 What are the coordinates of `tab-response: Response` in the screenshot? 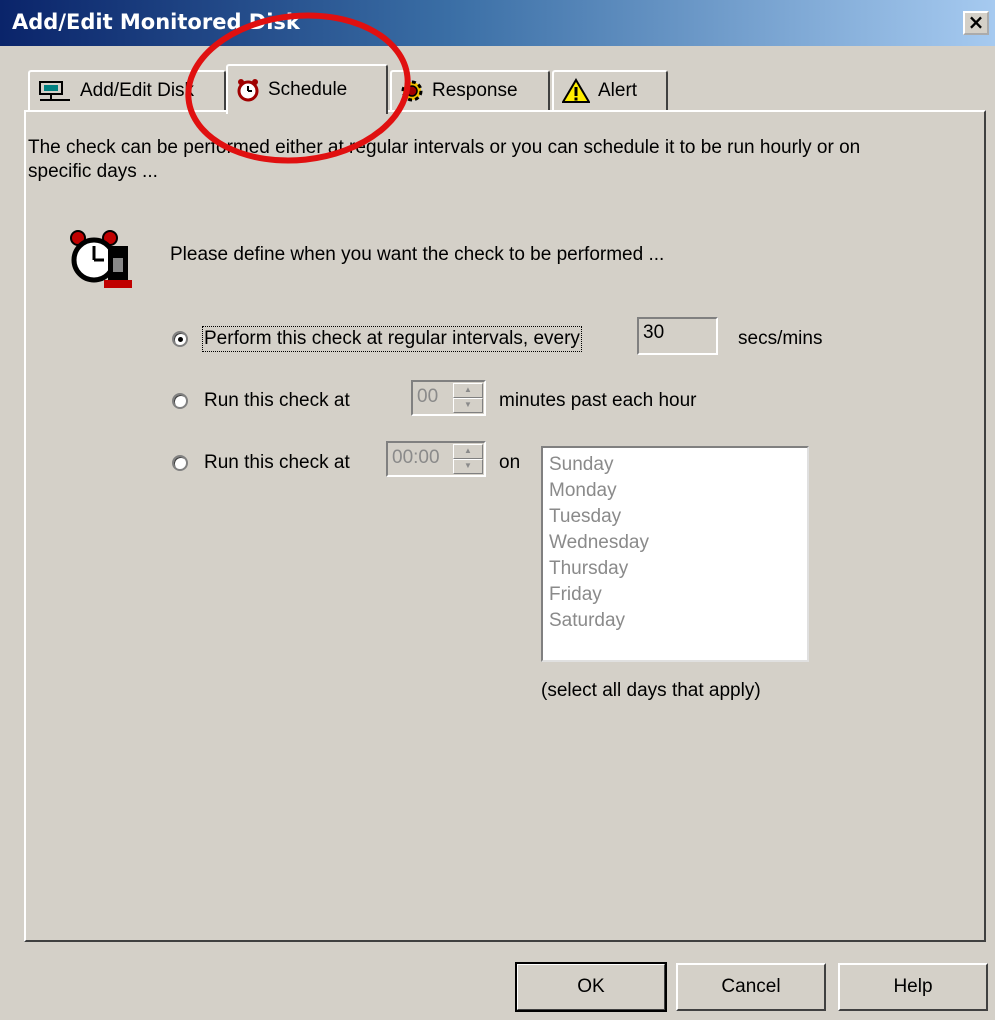 It's located at (470, 90).